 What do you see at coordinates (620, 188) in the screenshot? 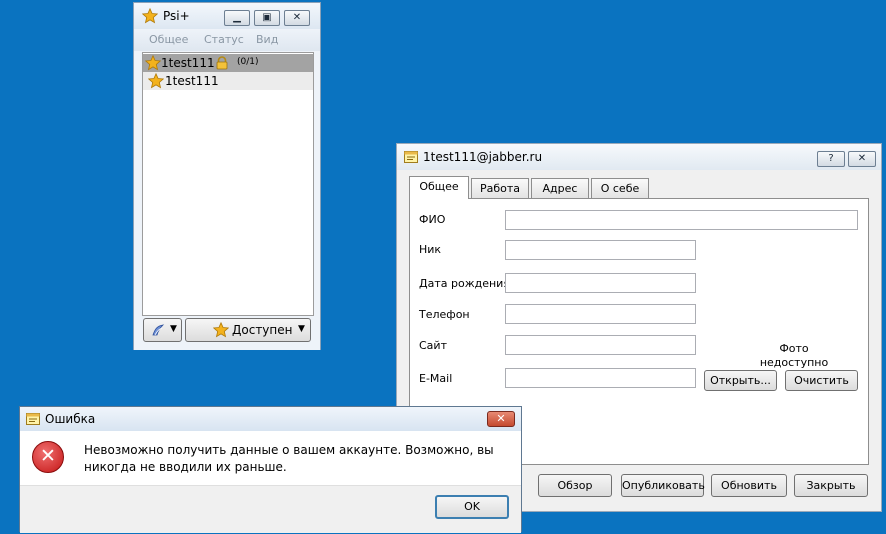
I see `tab-about: О себе` at bounding box center [620, 188].